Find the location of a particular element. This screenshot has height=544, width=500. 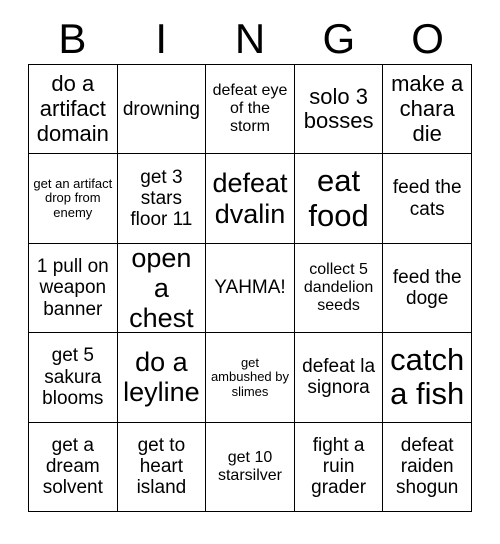

bingo-cell-b2: get an artifact drop from enemy is located at coordinates (73, 199).